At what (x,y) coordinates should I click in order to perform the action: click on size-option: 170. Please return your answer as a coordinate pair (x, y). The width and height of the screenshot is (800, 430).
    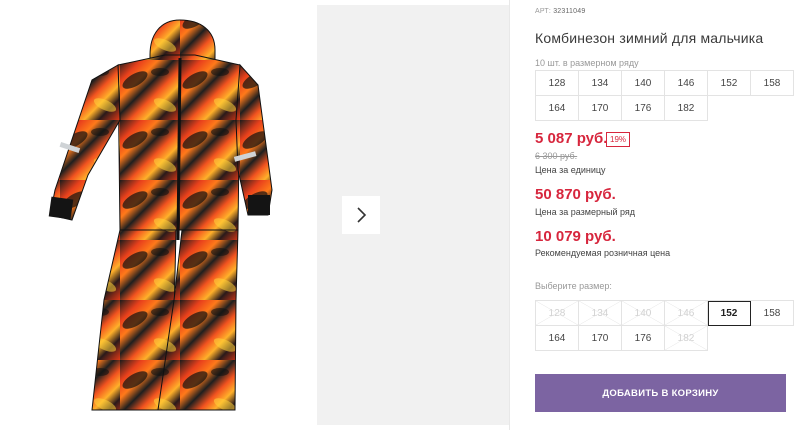
    Looking at the image, I should click on (600, 338).